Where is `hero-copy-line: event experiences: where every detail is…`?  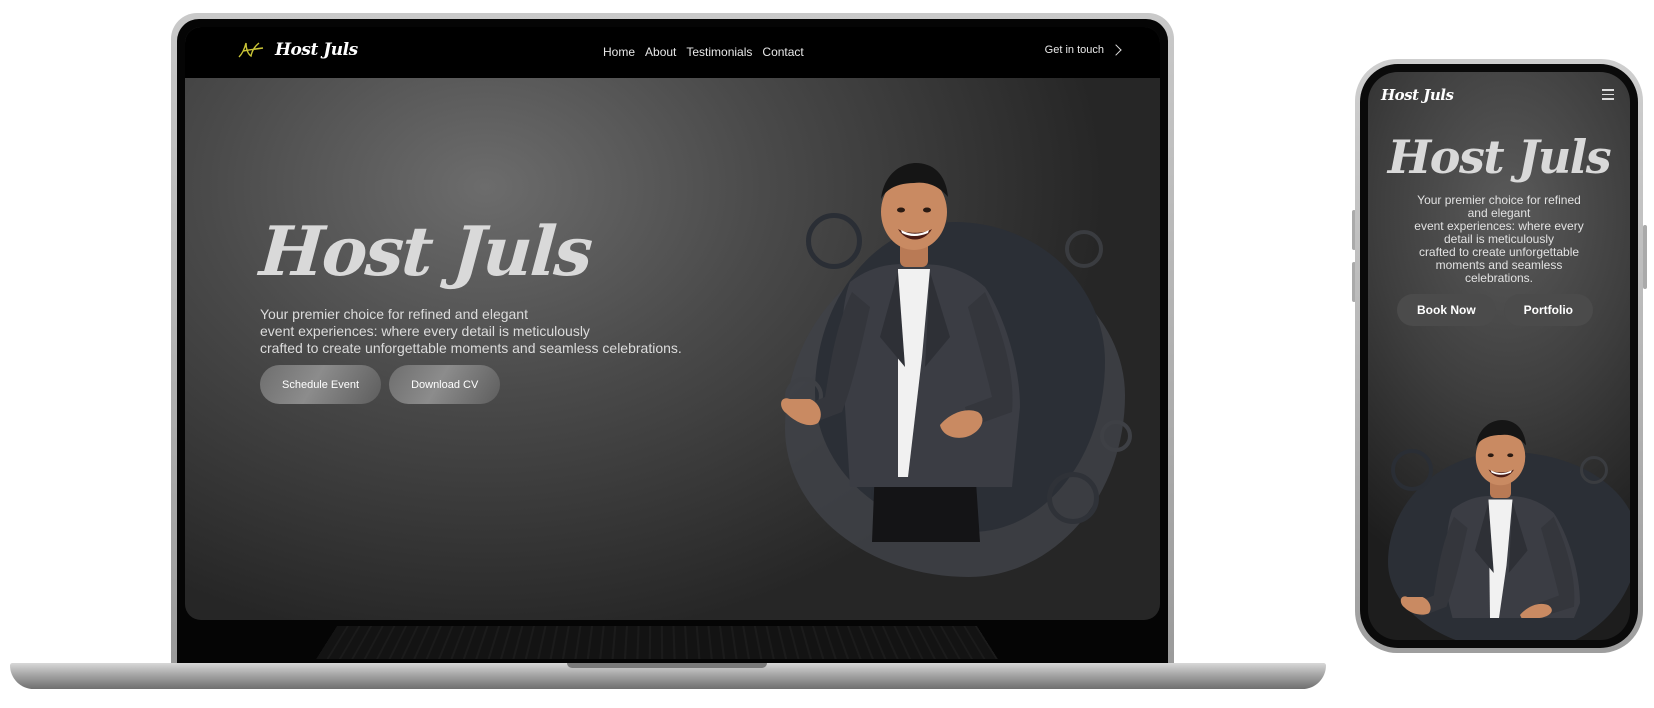
hero-copy-line: event experiences: where every detail is… is located at coordinates (425, 331).